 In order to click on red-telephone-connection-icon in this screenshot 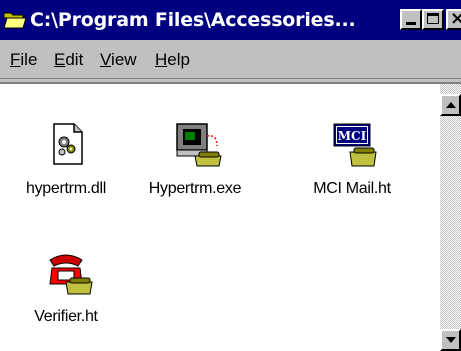, I will do `click(69, 272)`.